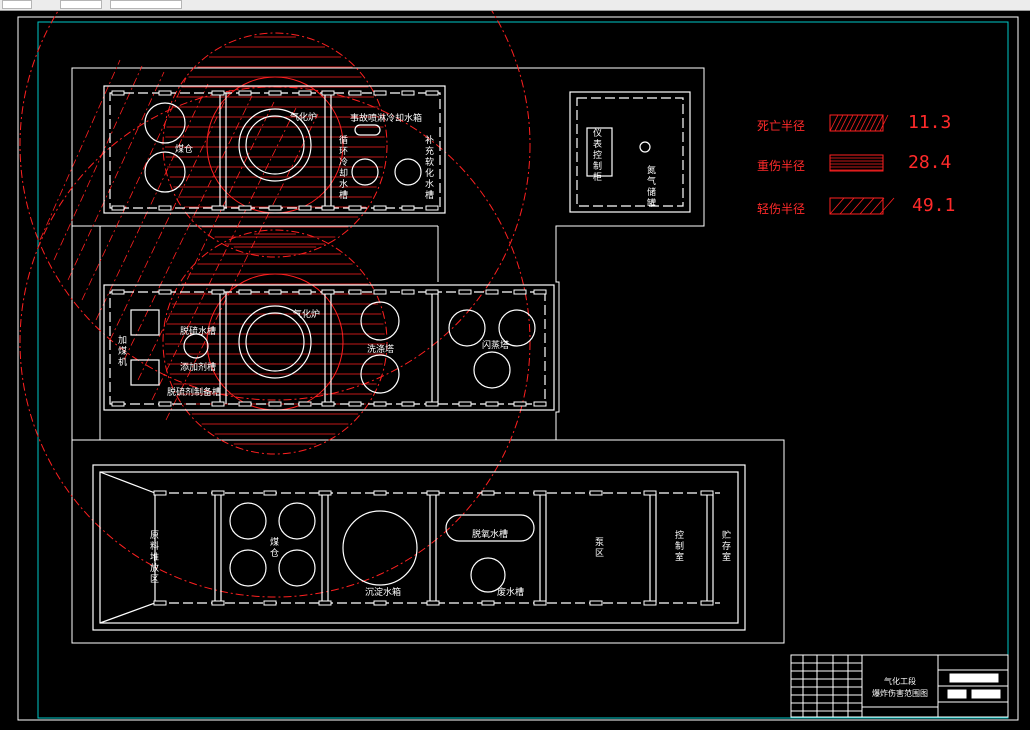  What do you see at coordinates (900, 681) in the screenshot?
I see `title-block-line1: 气化工段` at bounding box center [900, 681].